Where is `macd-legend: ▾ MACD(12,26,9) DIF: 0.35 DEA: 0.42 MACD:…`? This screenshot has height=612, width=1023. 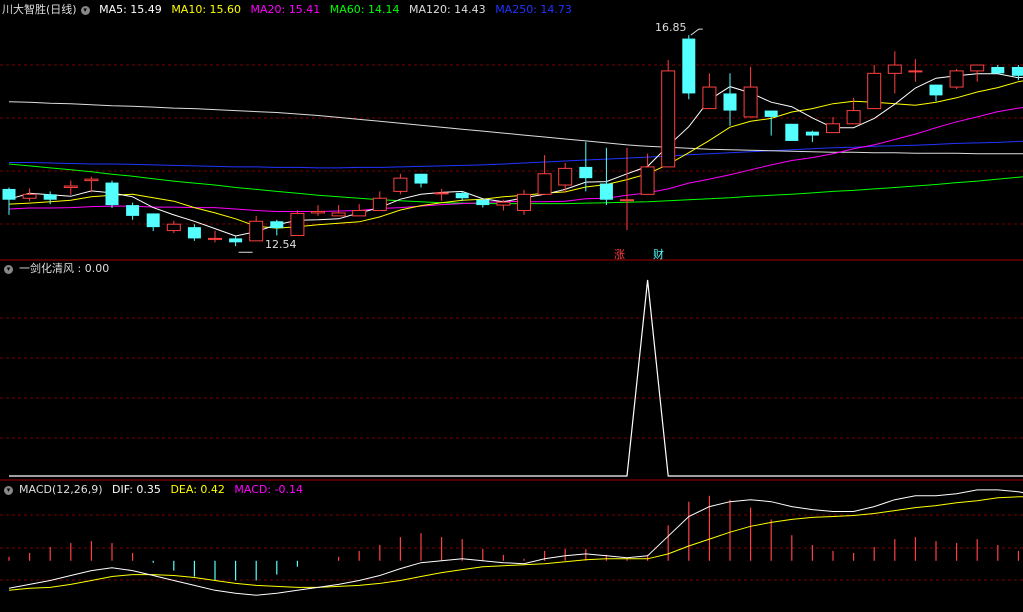 macd-legend: ▾ MACD(12,26,9) DIF: 0.35 DEA: 0.42 MACD:… is located at coordinates (155, 490).